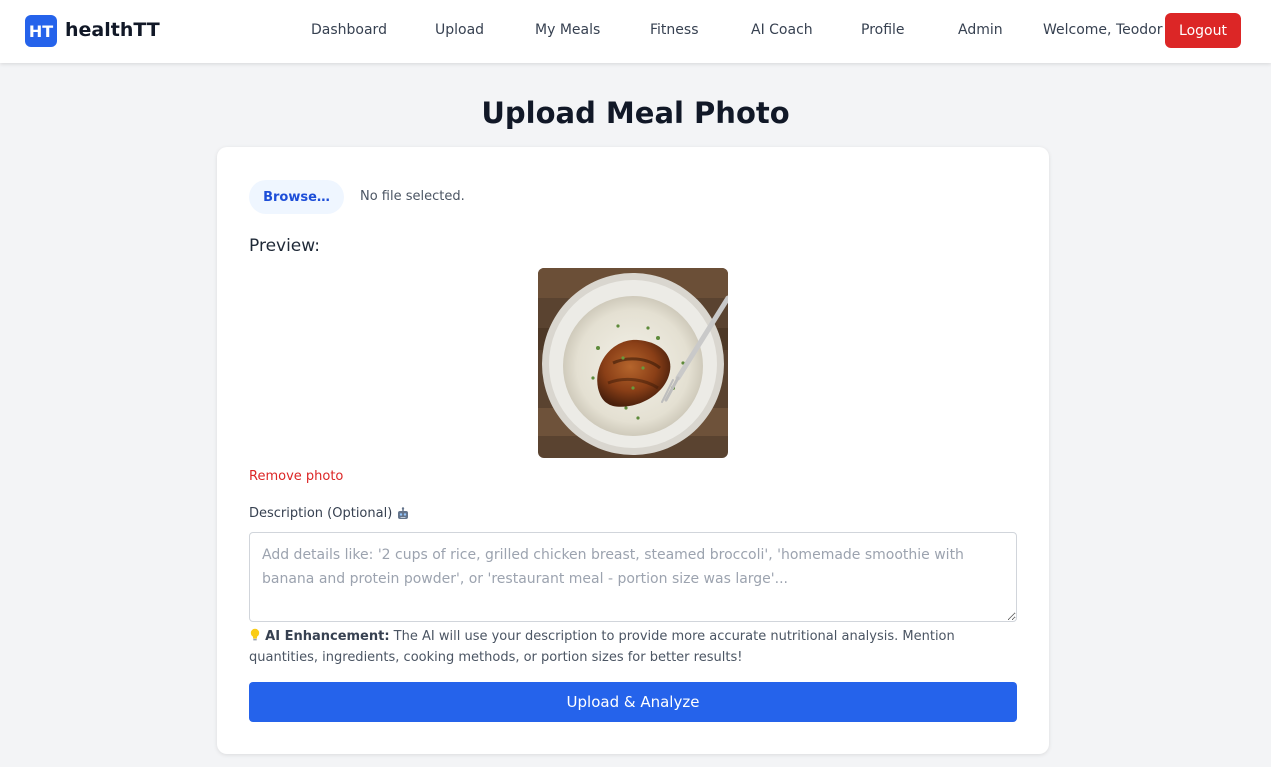 The height and width of the screenshot is (767, 1271). I want to click on nav-dashboard: Dashboard, so click(349, 30).